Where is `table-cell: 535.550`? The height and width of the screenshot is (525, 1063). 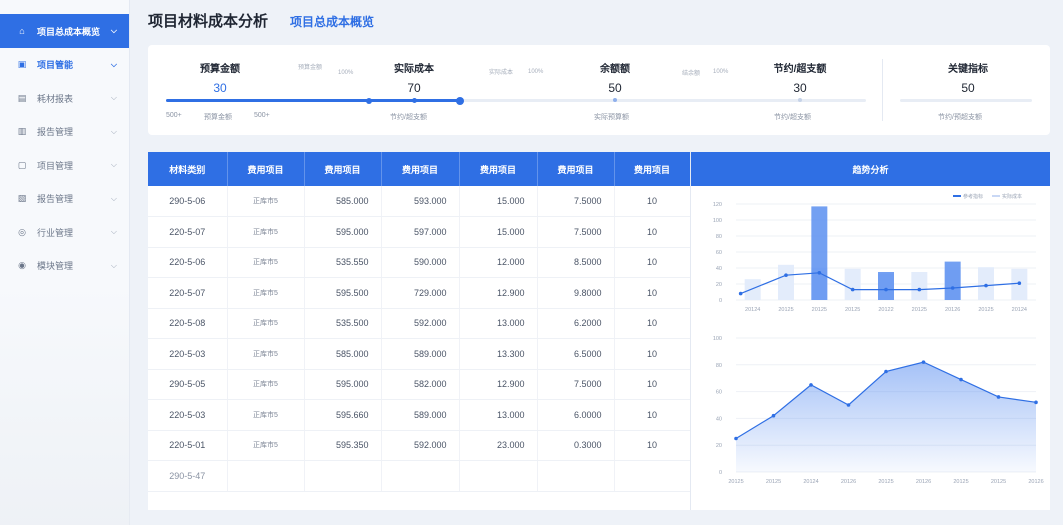
table-cell: 535.550 is located at coordinates (343, 262).